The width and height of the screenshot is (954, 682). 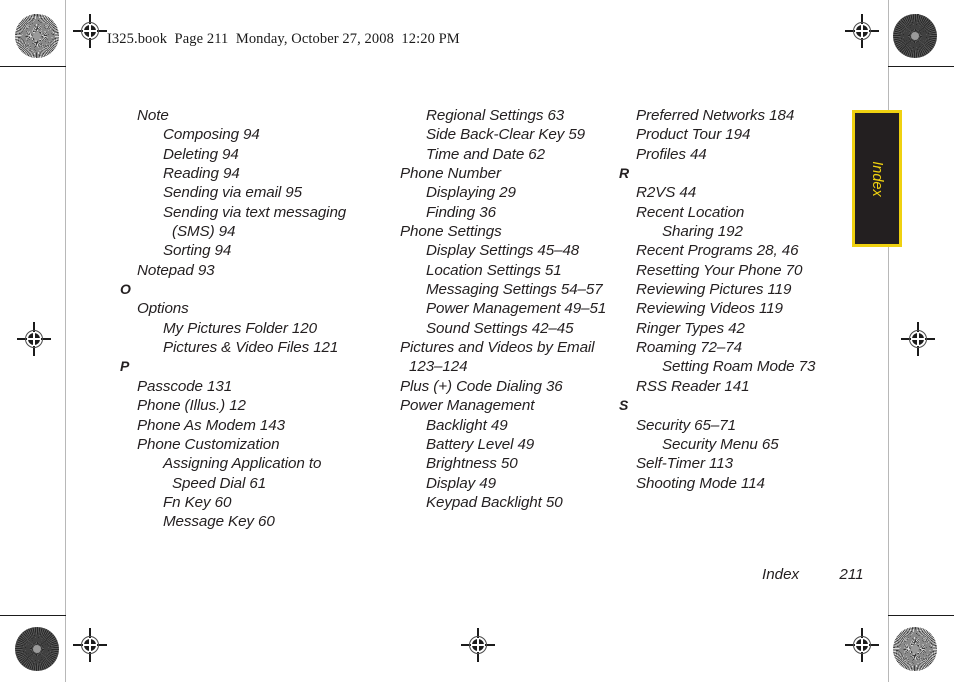 I want to click on index-entry: Sound Settings 42–45, so click(x=500, y=328).